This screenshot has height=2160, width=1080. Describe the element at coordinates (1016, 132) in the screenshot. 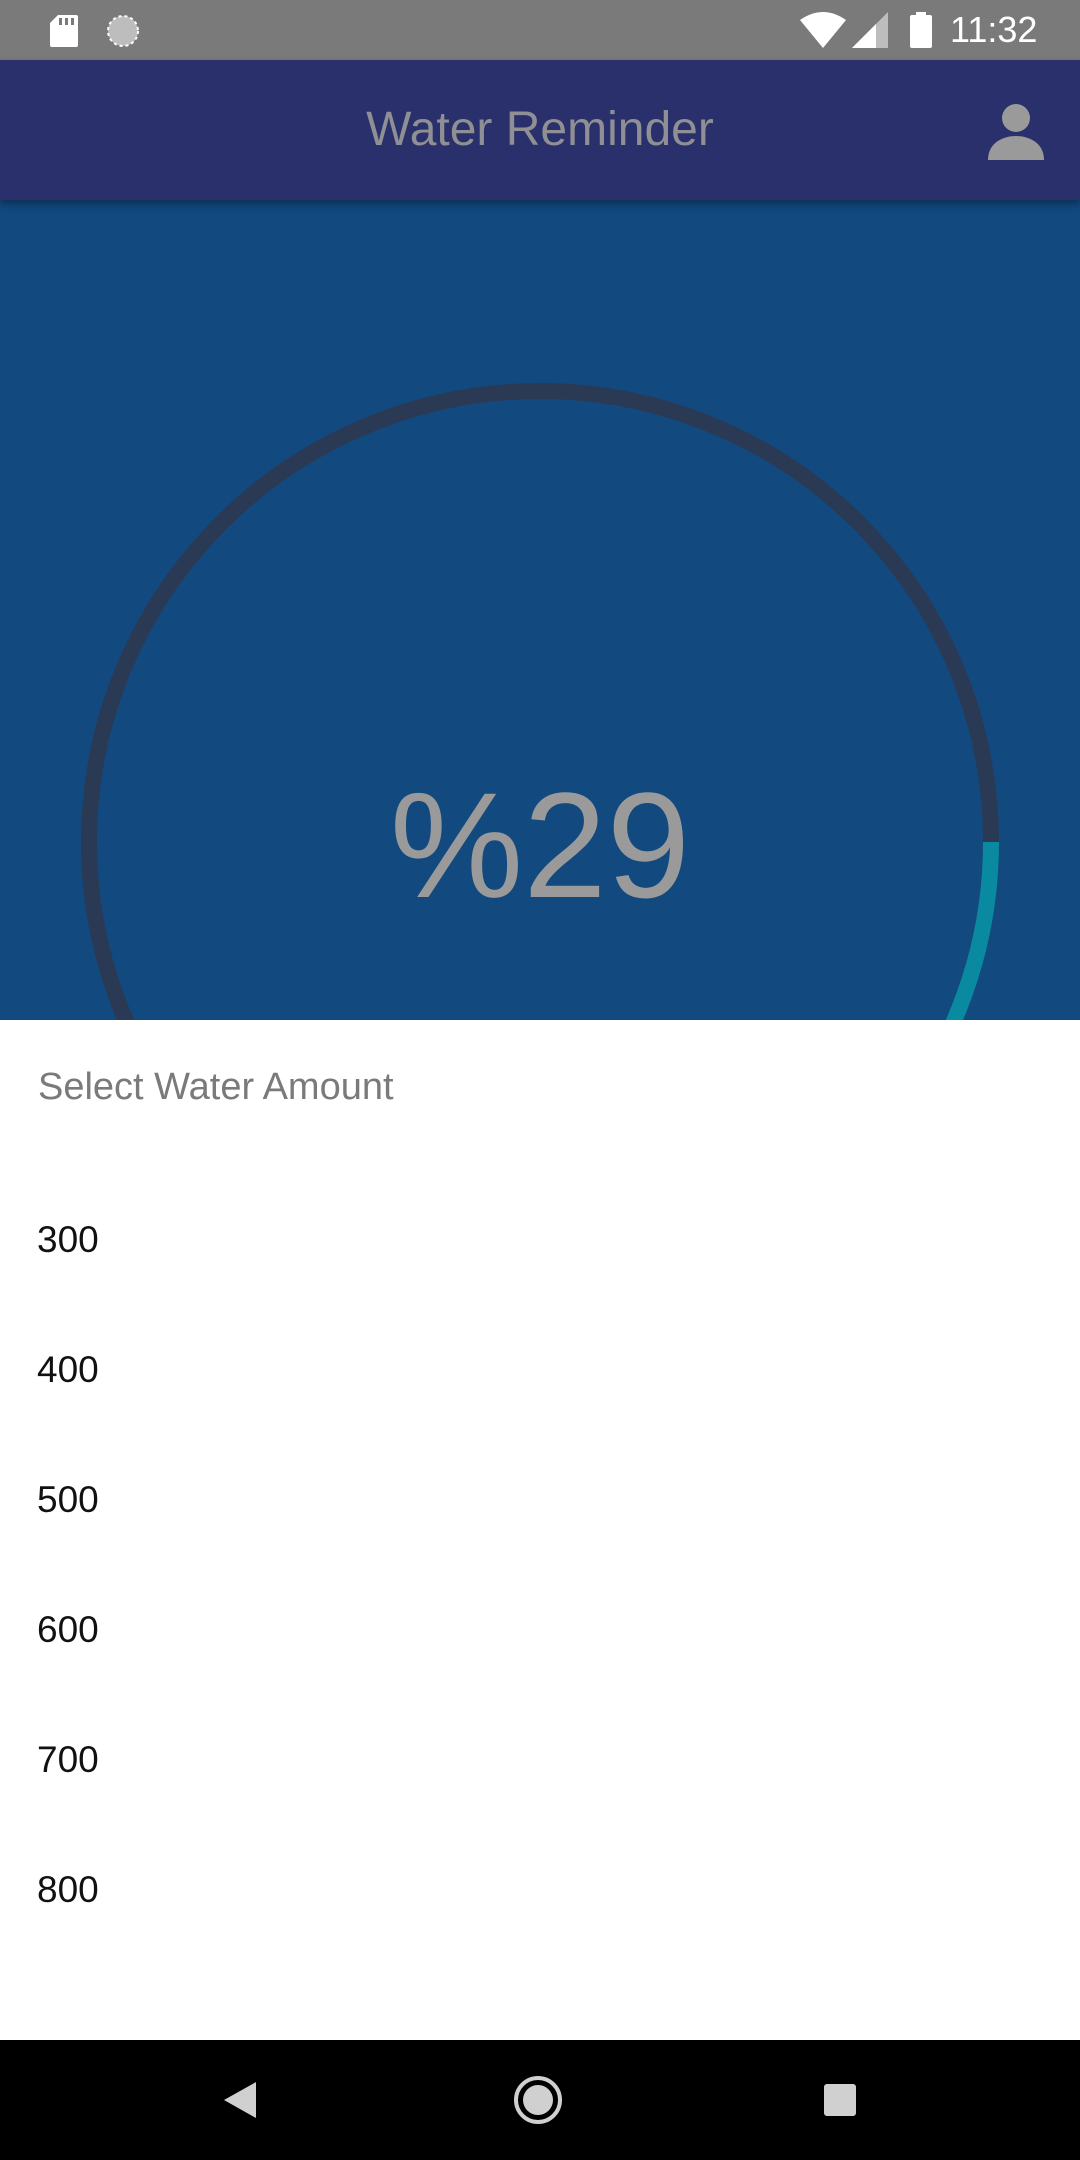

I see `person-icon` at that location.